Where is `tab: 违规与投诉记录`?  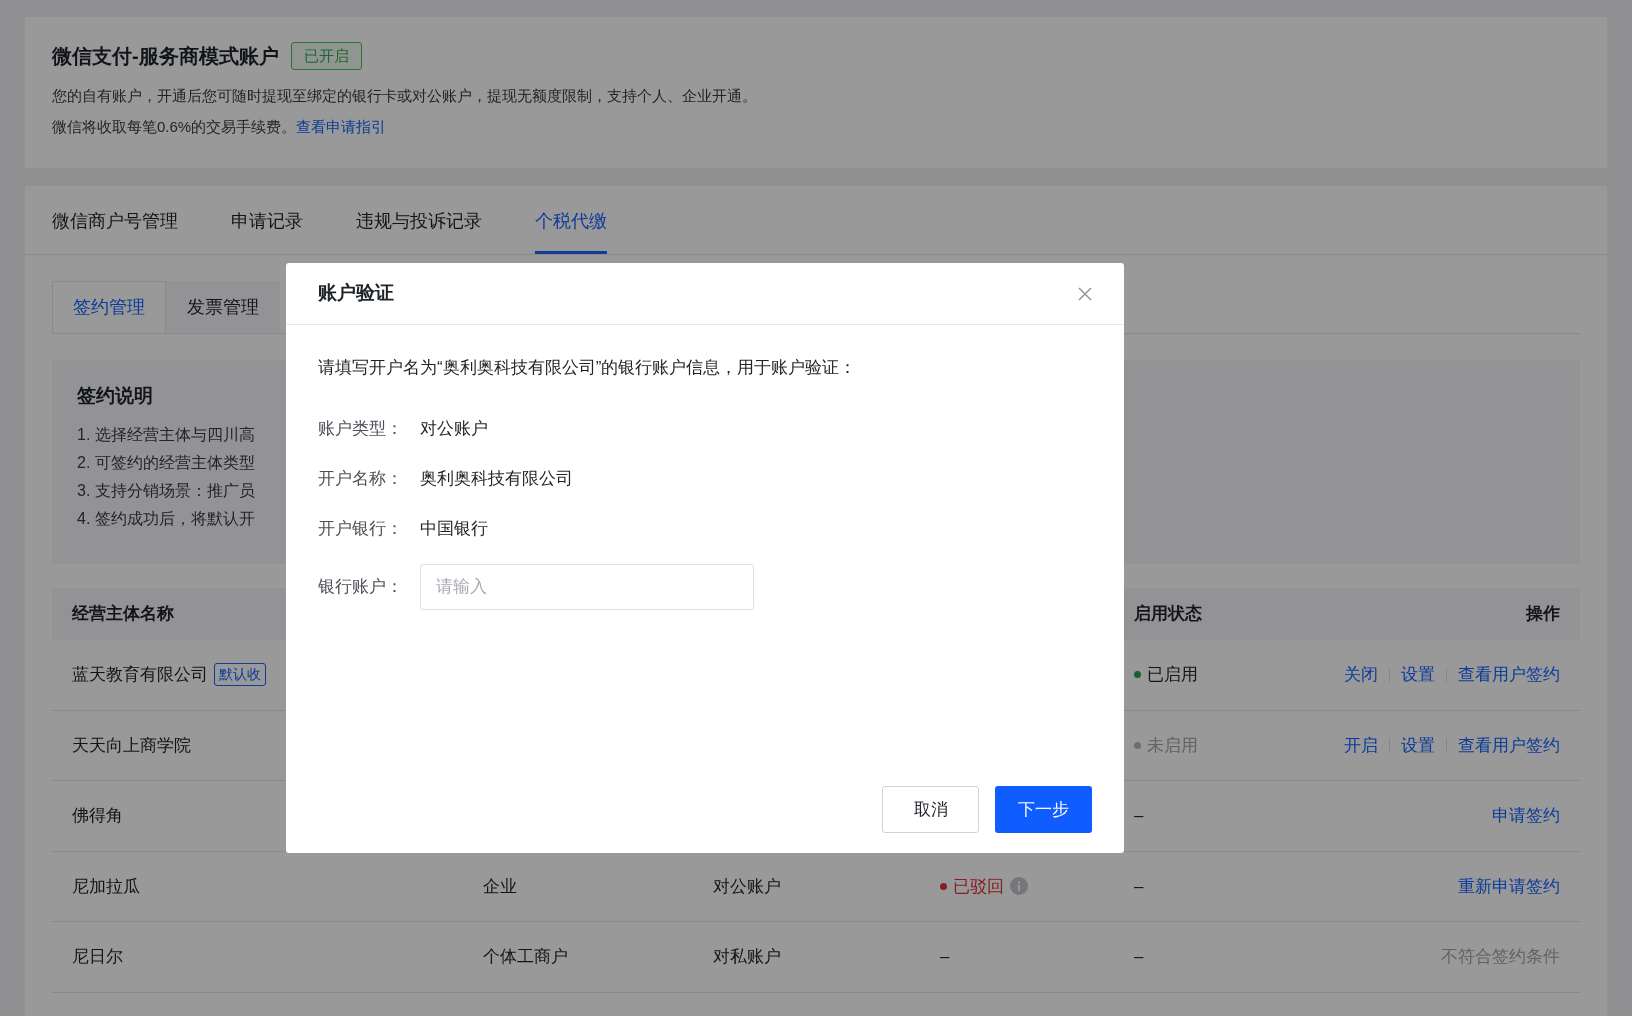
tab: 违规与投诉记录 is located at coordinates (419, 220).